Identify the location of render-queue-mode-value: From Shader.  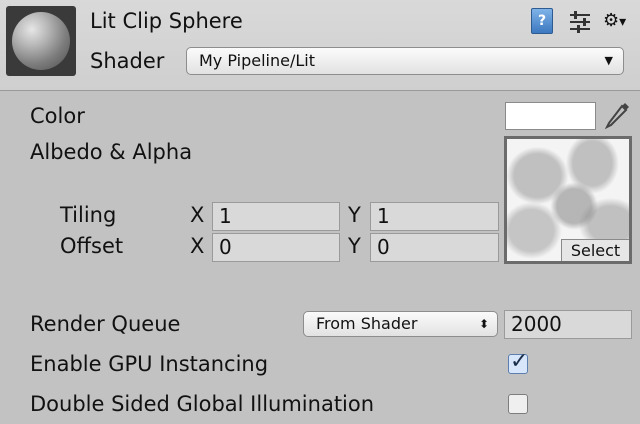
(367, 323).